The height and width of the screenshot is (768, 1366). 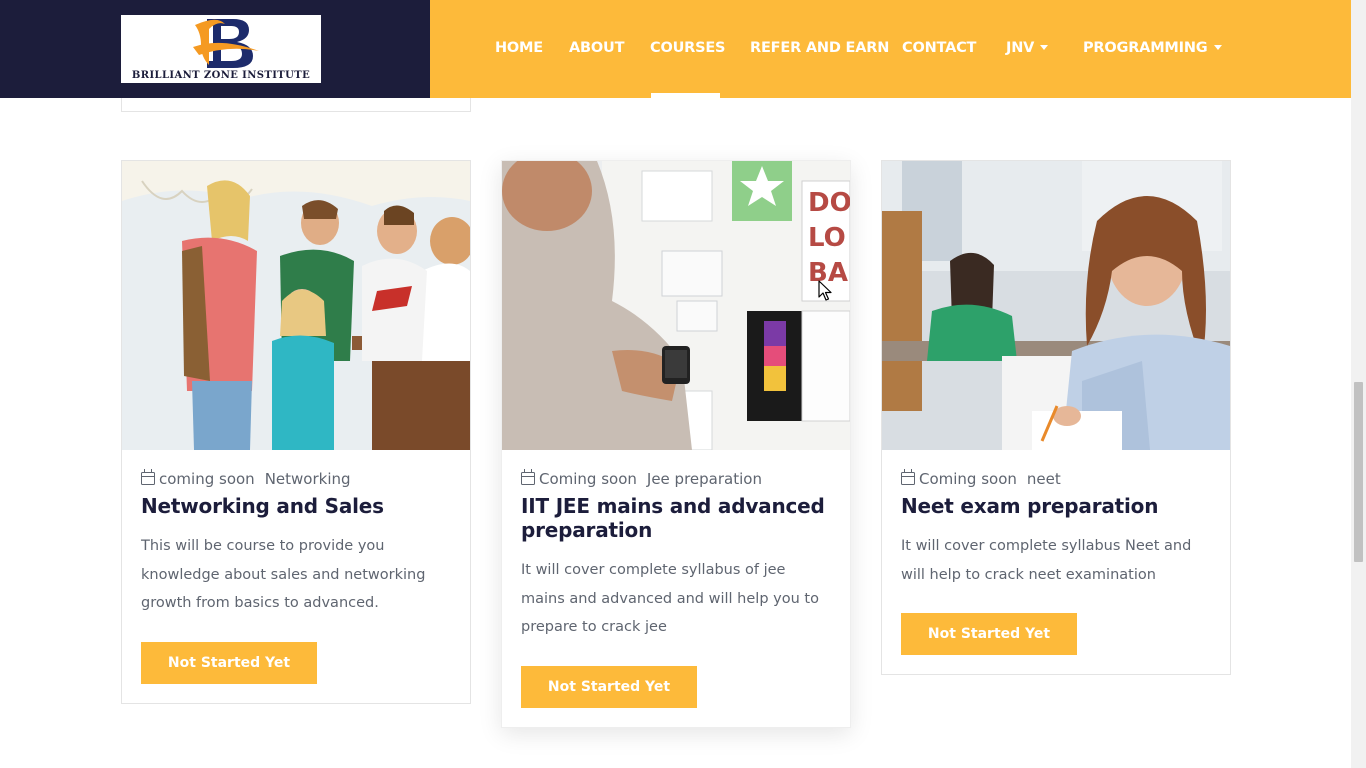 I want to click on course-title: Networking and Sales, so click(x=297, y=506).